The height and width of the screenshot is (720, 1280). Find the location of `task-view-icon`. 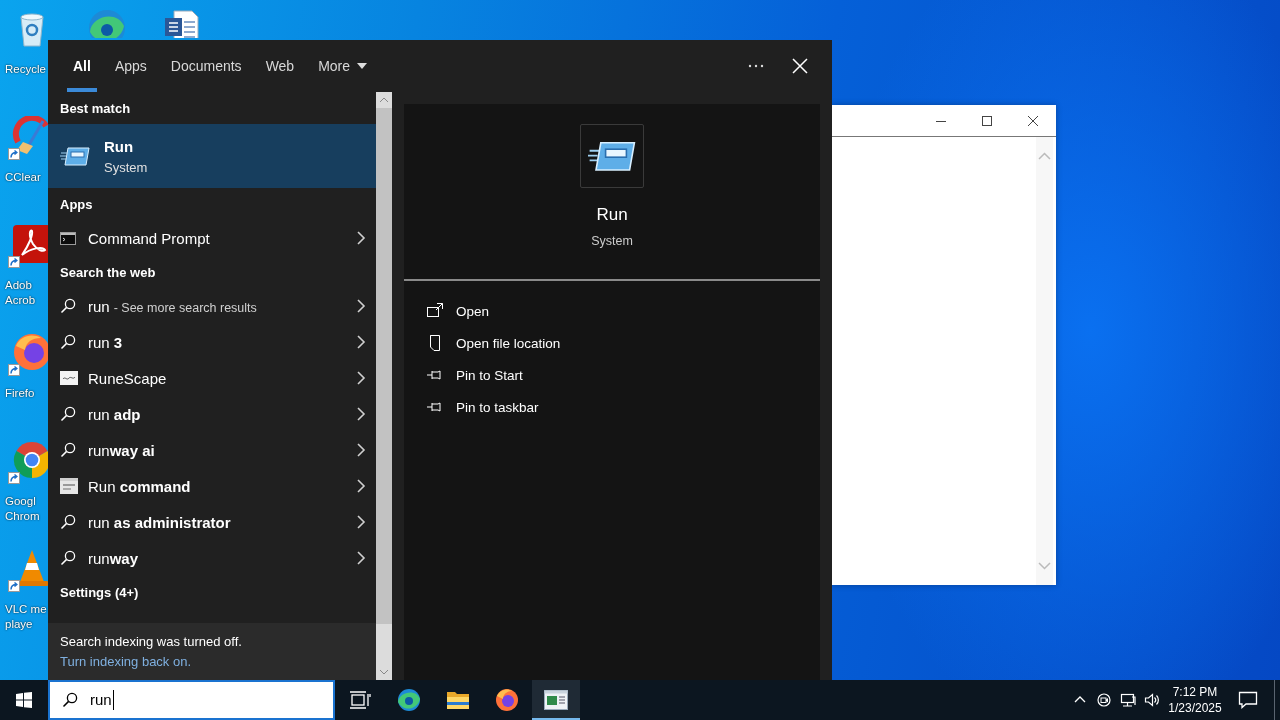

task-view-icon is located at coordinates (360, 700).